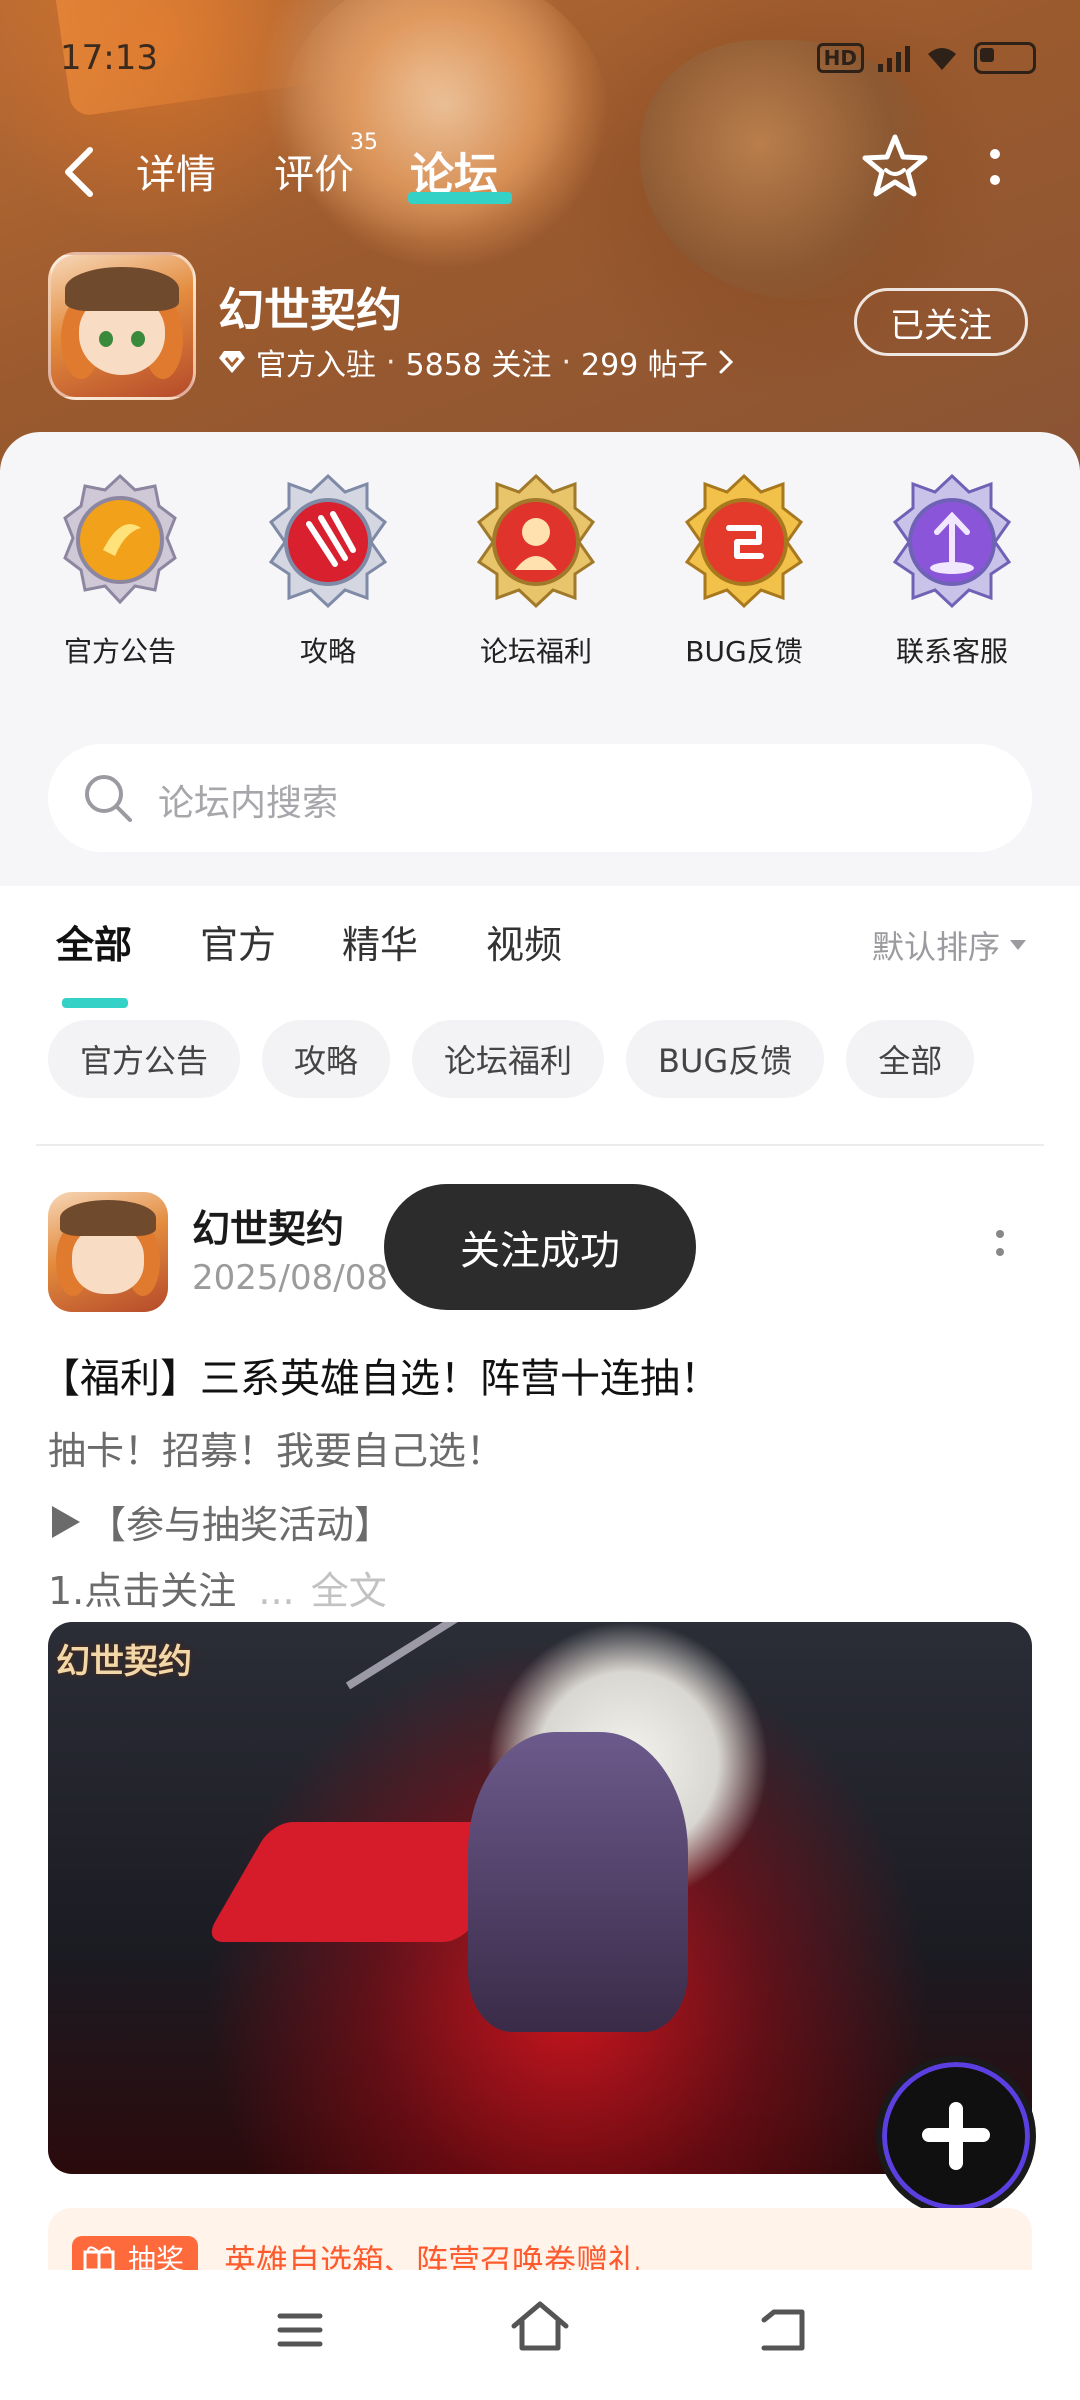  I want to click on posts-count: 299 帖子, so click(644, 365).